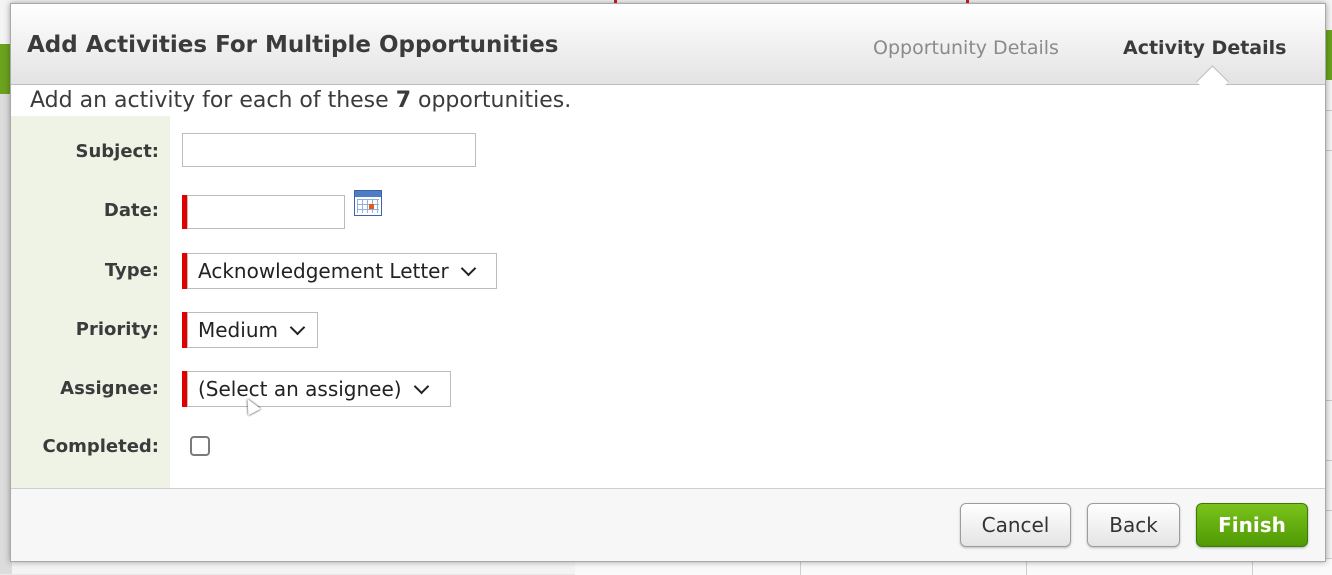 This screenshot has width=1332, height=575. Describe the element at coordinates (238, 330) in the screenshot. I see `priority-select-value: Medium` at that location.